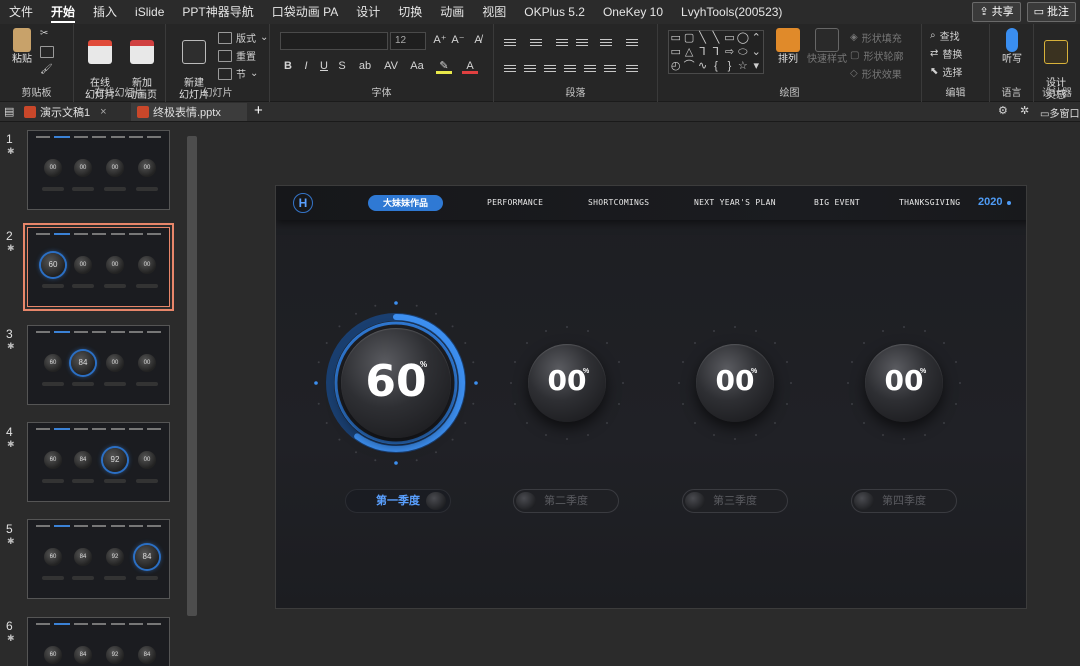 The width and height of the screenshot is (1080, 666). What do you see at coordinates (590, 68) in the screenshot?
I see `distribute-icon` at bounding box center [590, 68].